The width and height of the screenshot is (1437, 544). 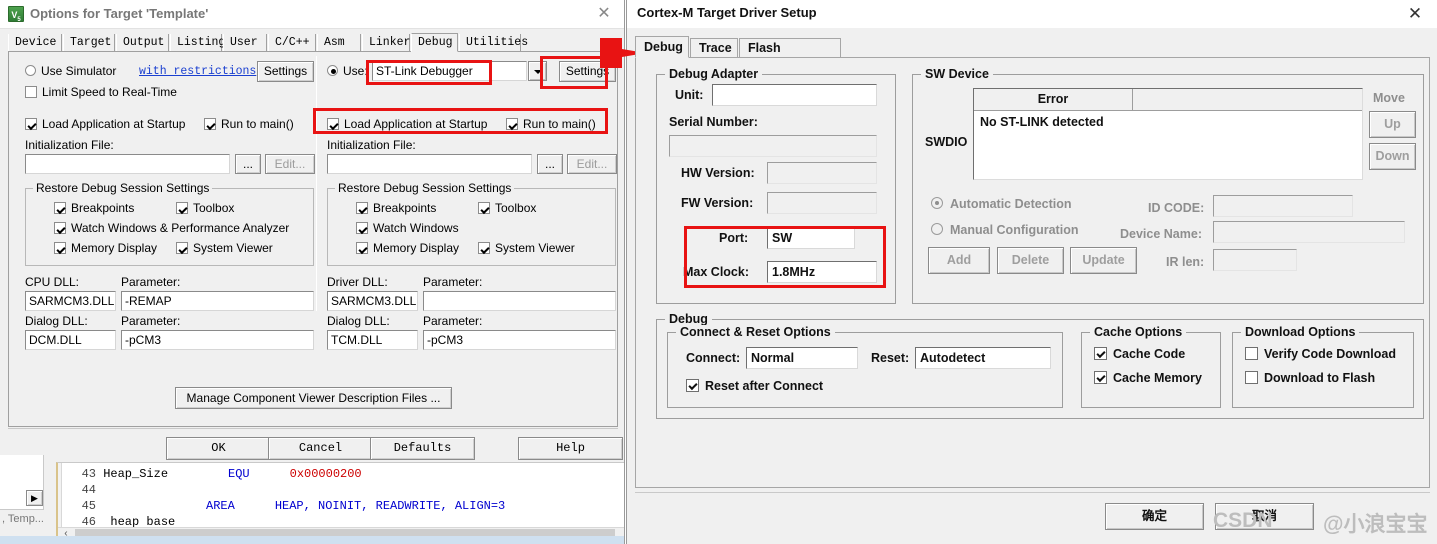 What do you see at coordinates (754, 386) in the screenshot?
I see `reset-after-connect-checkbox: Reset after Connect` at bounding box center [754, 386].